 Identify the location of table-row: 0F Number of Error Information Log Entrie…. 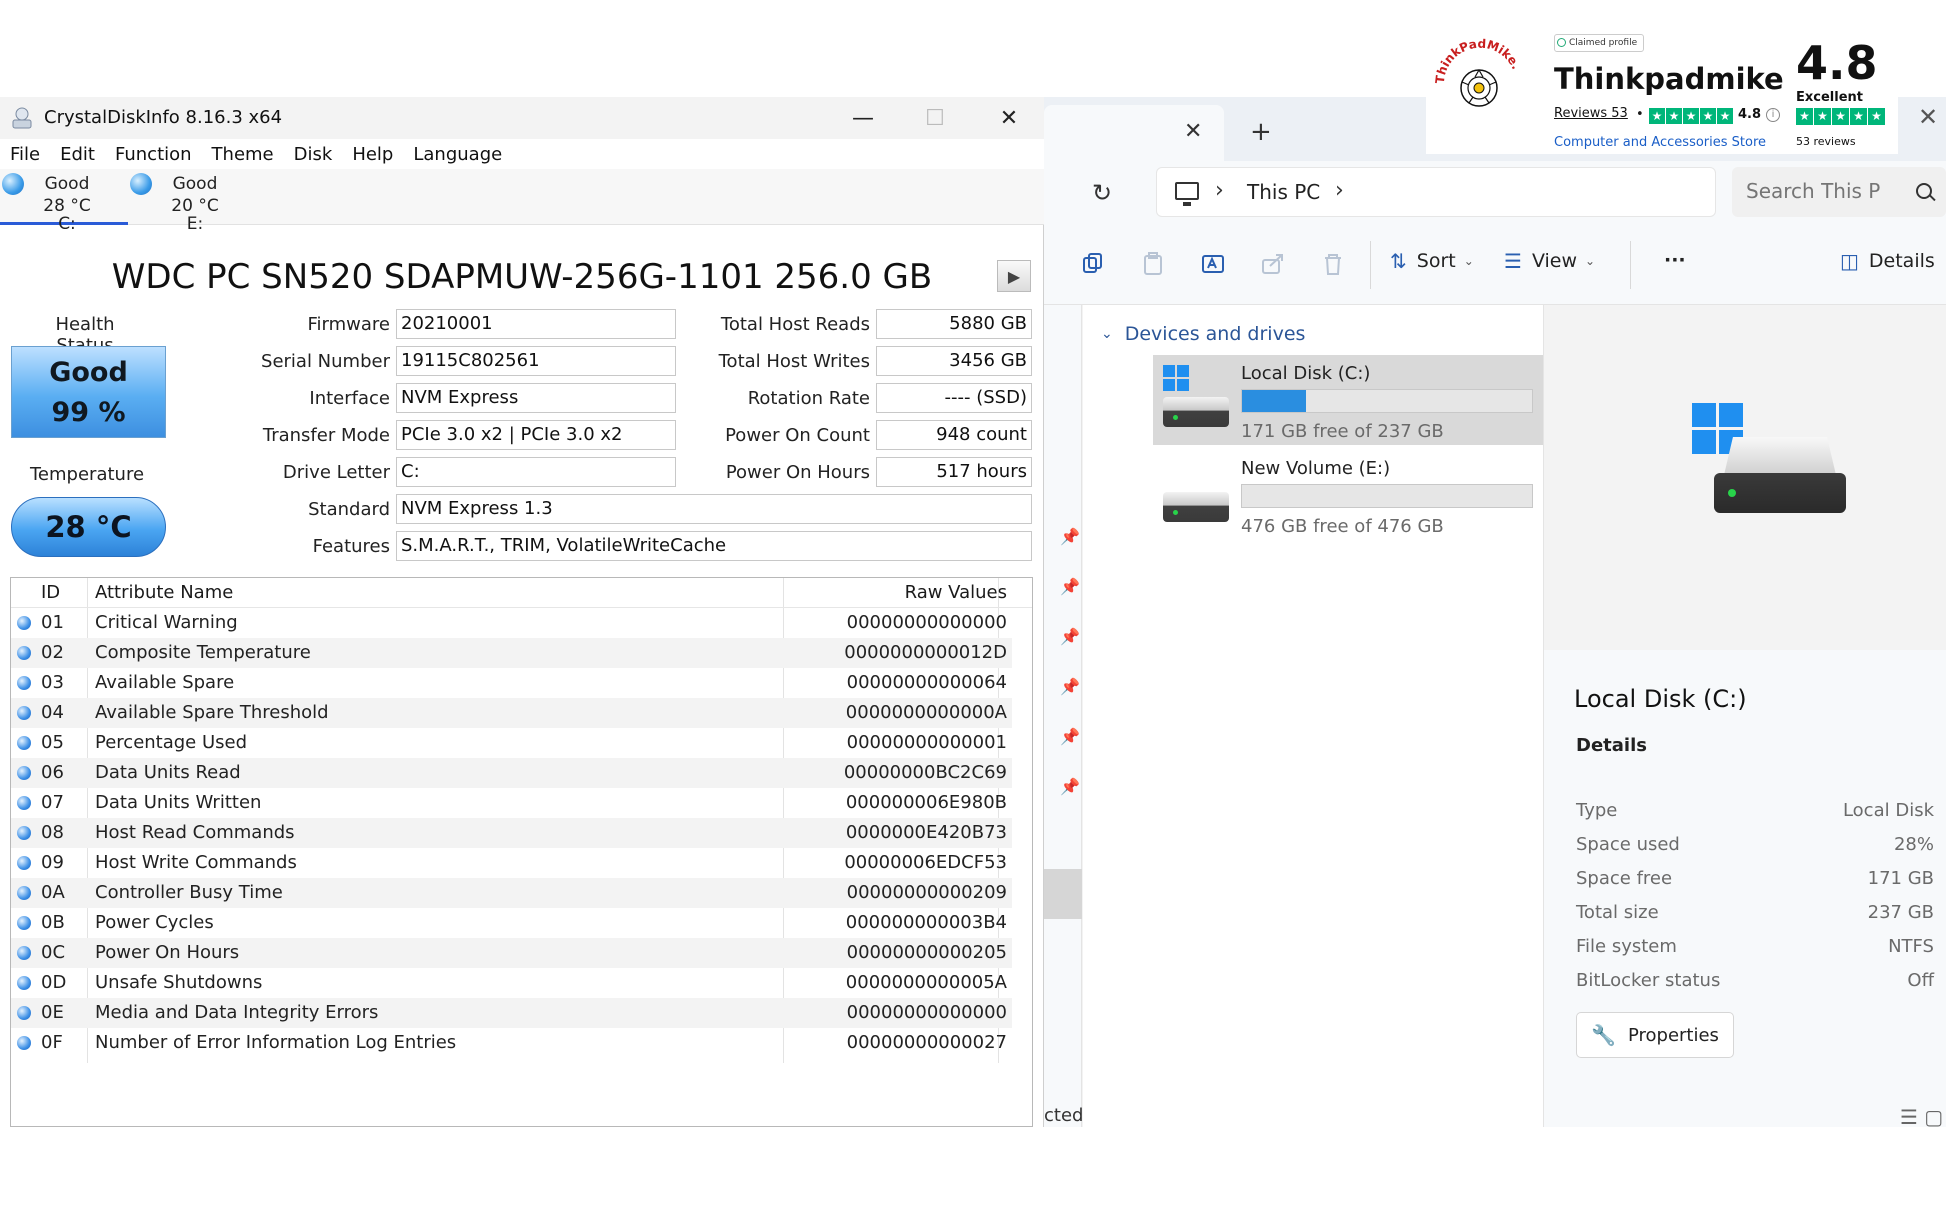
(511, 1043).